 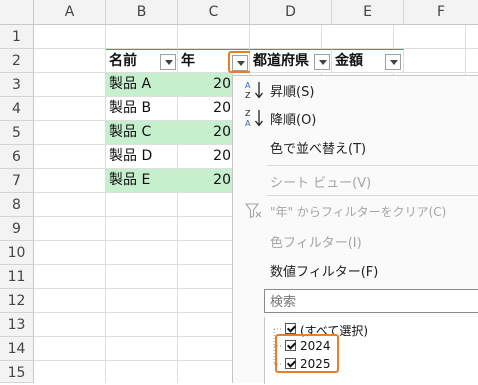 I want to click on product-cell: 製品 D, so click(x=142, y=157).